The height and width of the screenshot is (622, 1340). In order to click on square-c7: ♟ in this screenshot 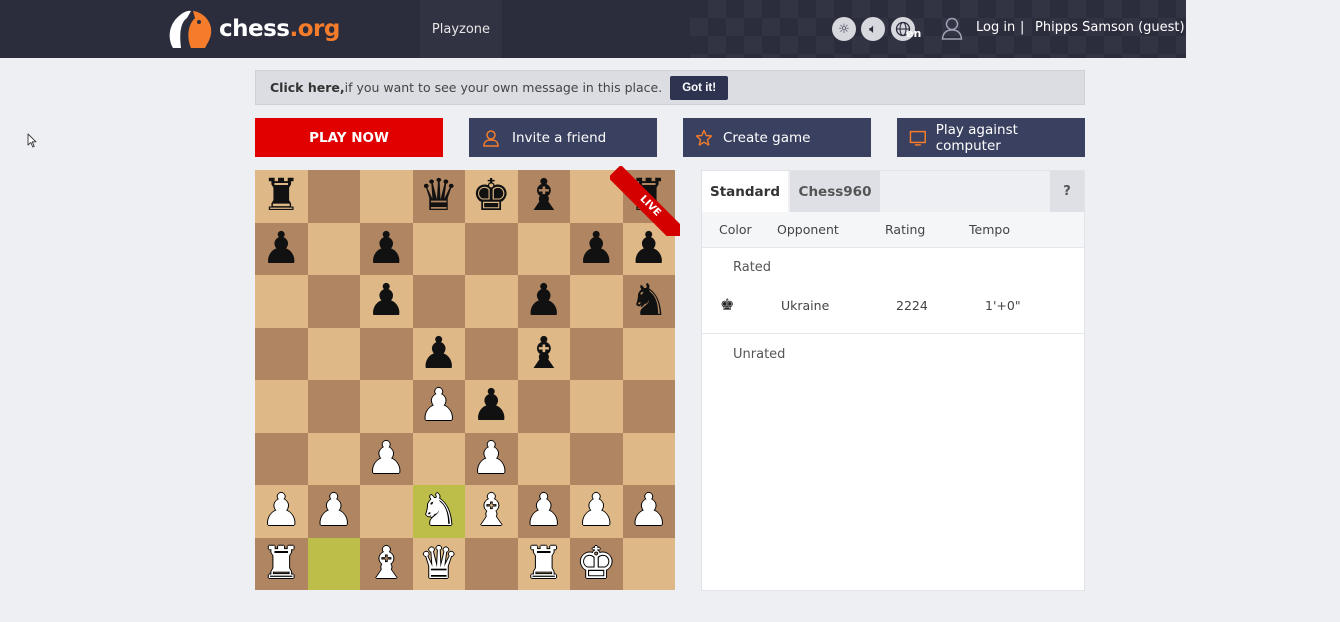, I will do `click(386, 248)`.